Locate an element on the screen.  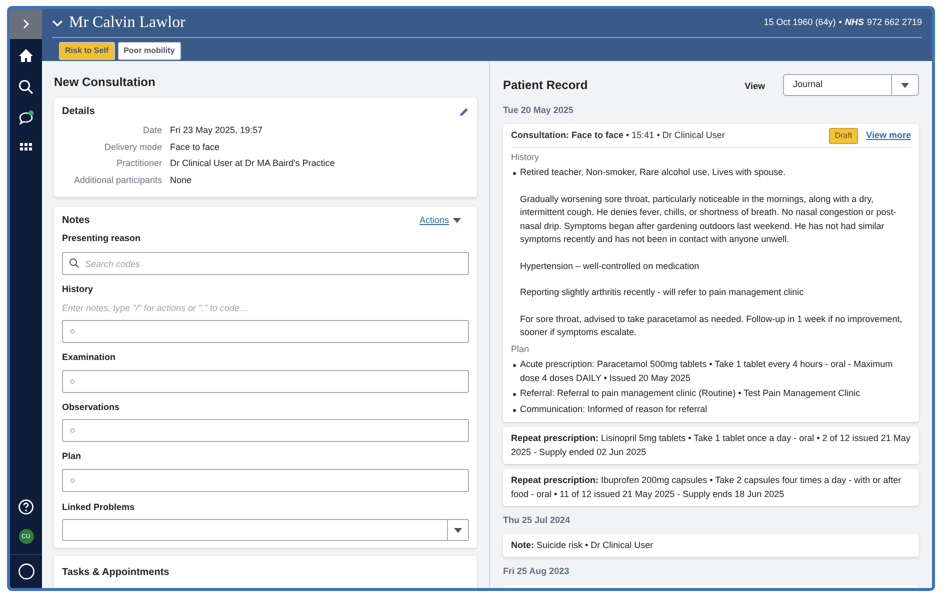
record-text: Communication: Informed of reason for referral is located at coordinates (614, 409).